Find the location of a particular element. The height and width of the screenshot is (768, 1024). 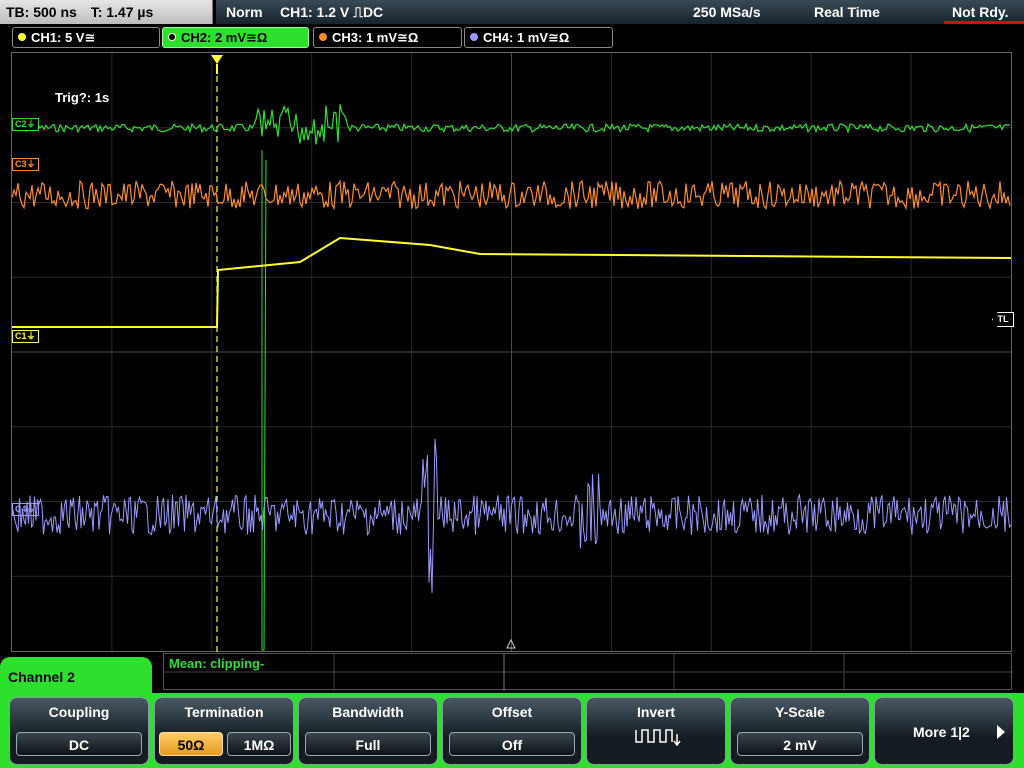

more-softkey: More 1|2 is located at coordinates (944, 731).